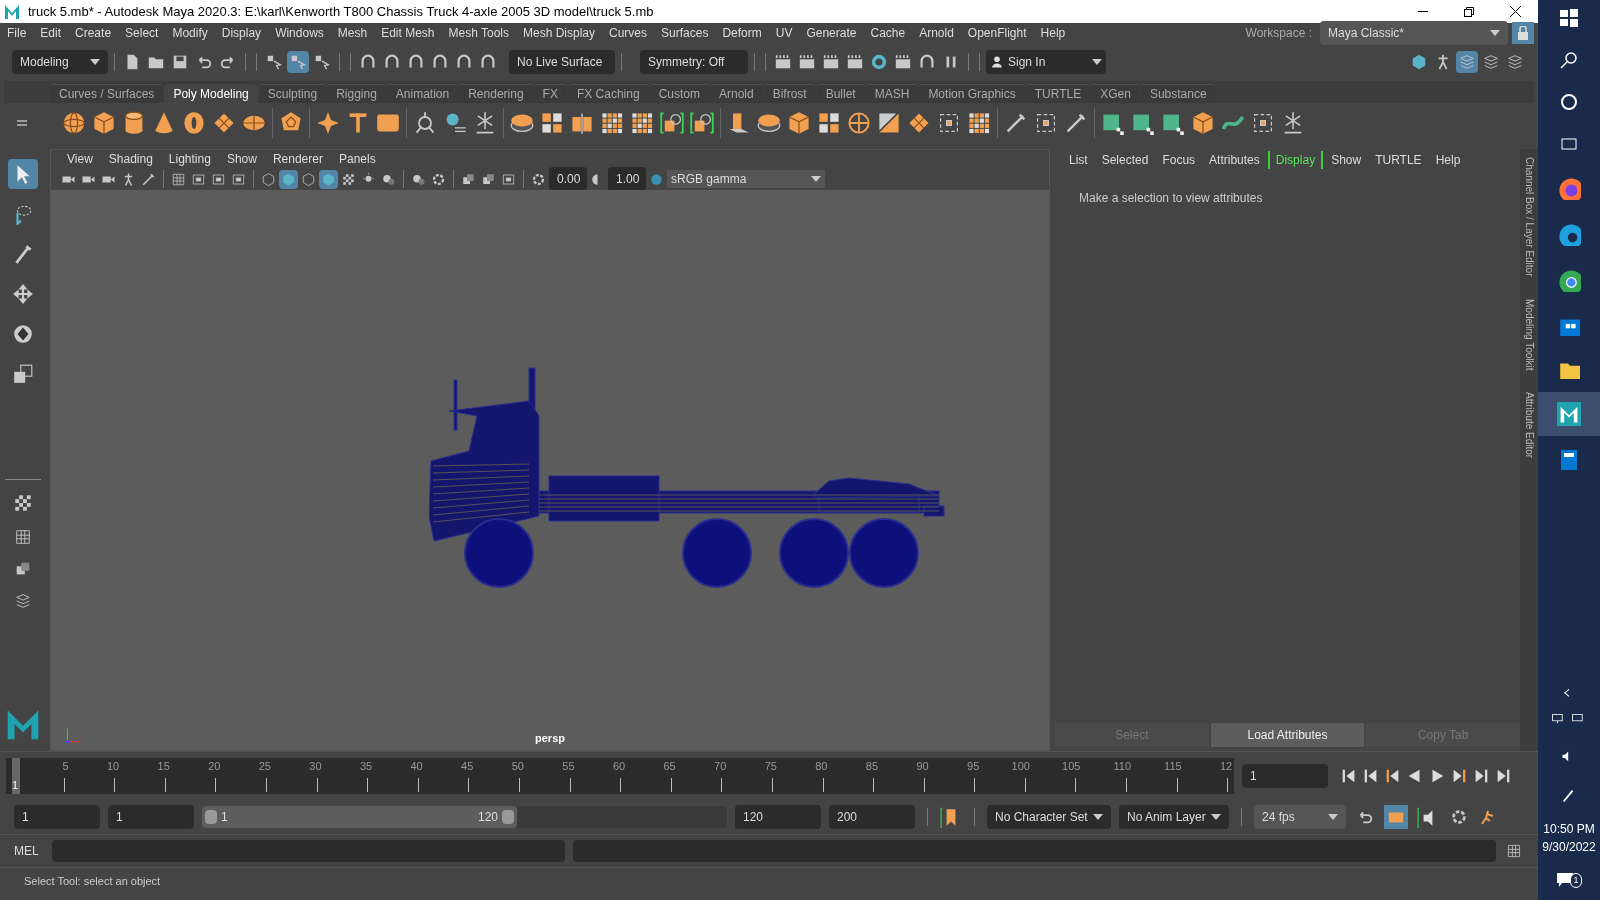  I want to click on pivot-icon, so click(425, 123).